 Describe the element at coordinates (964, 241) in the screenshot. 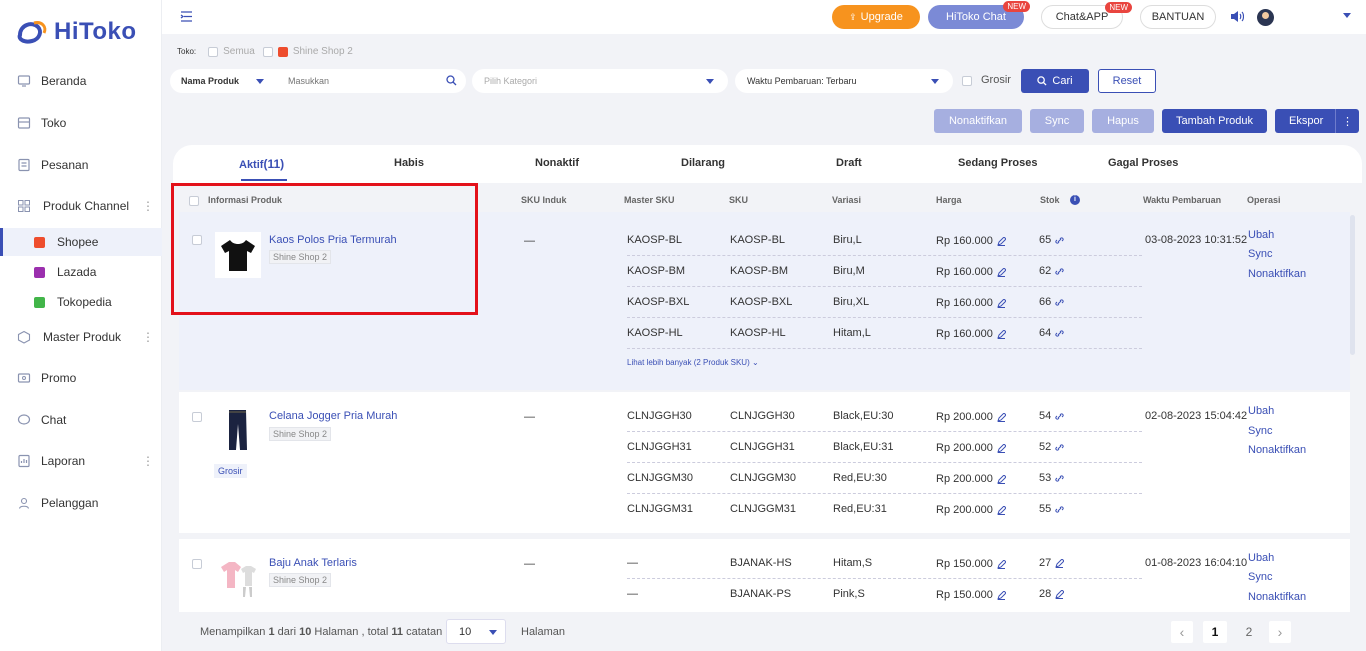

I see `harga-value: Rp 160.000` at that location.